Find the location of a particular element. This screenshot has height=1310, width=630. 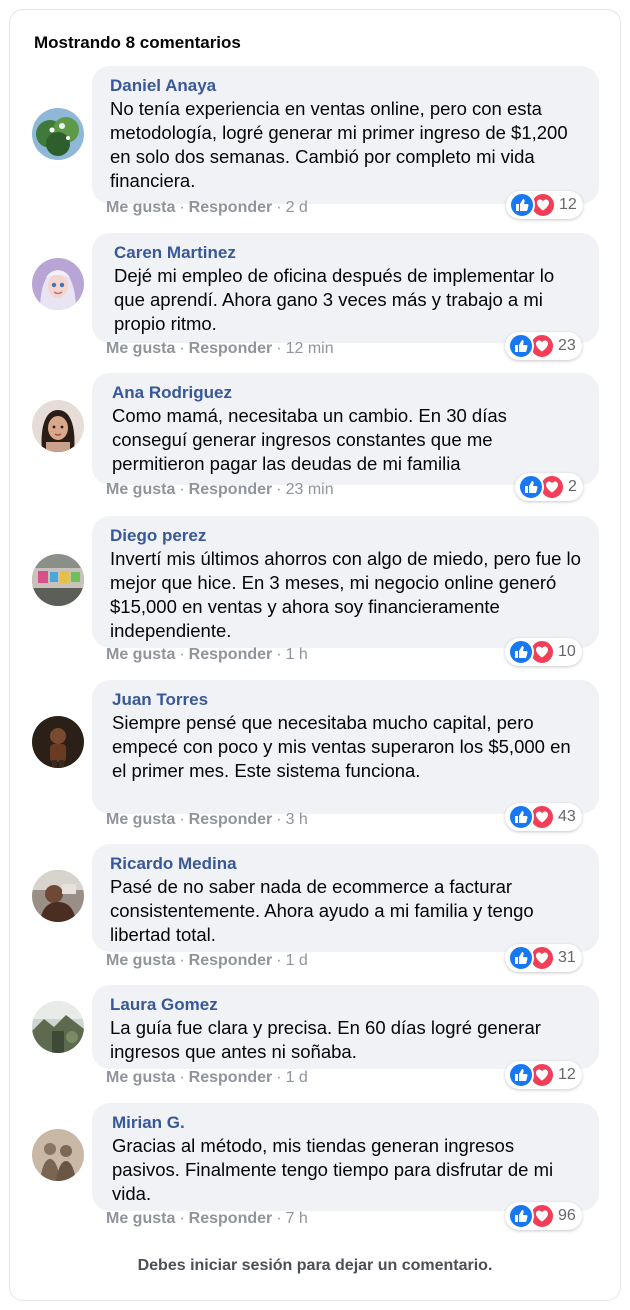

reactions-summary: 2 is located at coordinates (549, 487).